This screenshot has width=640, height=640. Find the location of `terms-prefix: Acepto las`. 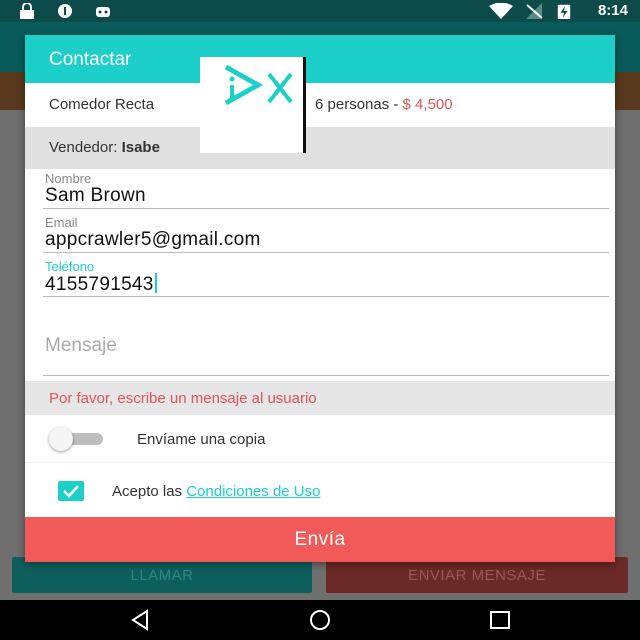

terms-prefix: Acepto las is located at coordinates (149, 491).